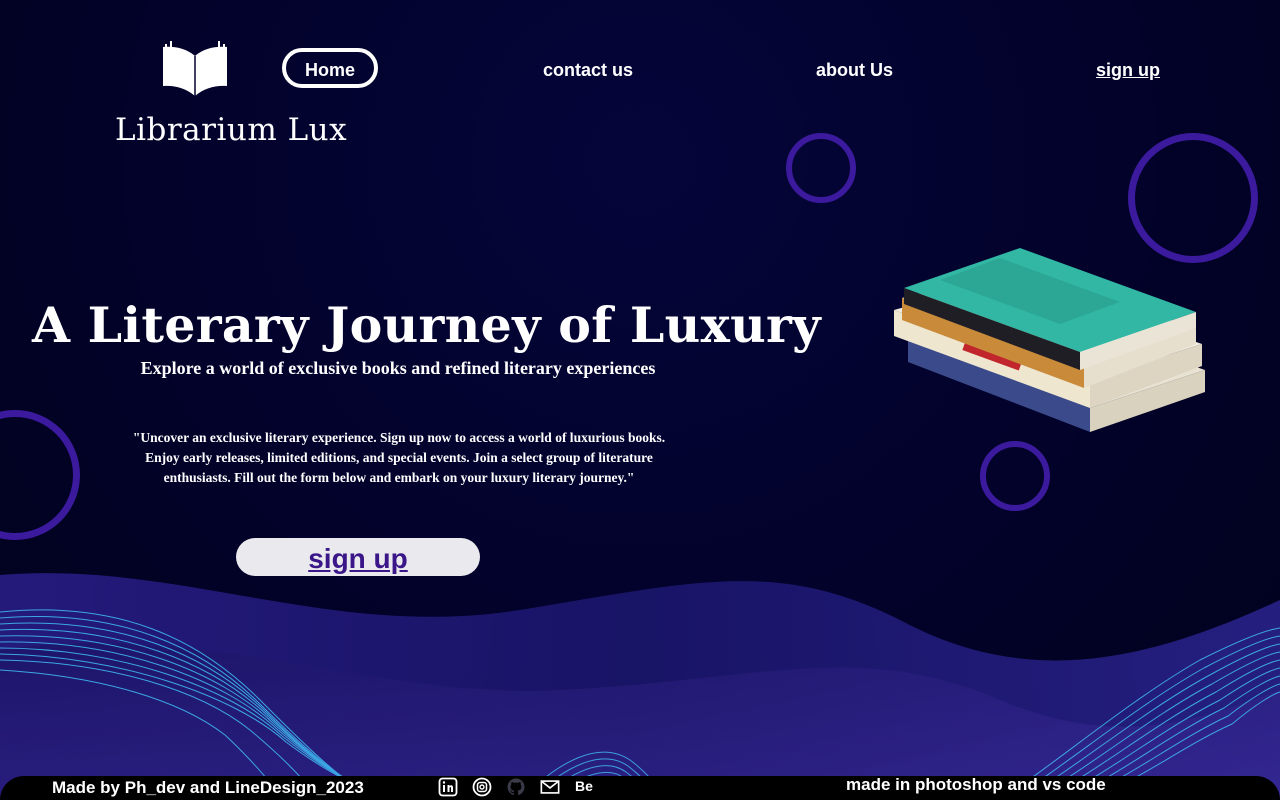 This screenshot has width=1280, height=800. What do you see at coordinates (854, 70) in the screenshot?
I see `nav-about-link: about Us` at bounding box center [854, 70].